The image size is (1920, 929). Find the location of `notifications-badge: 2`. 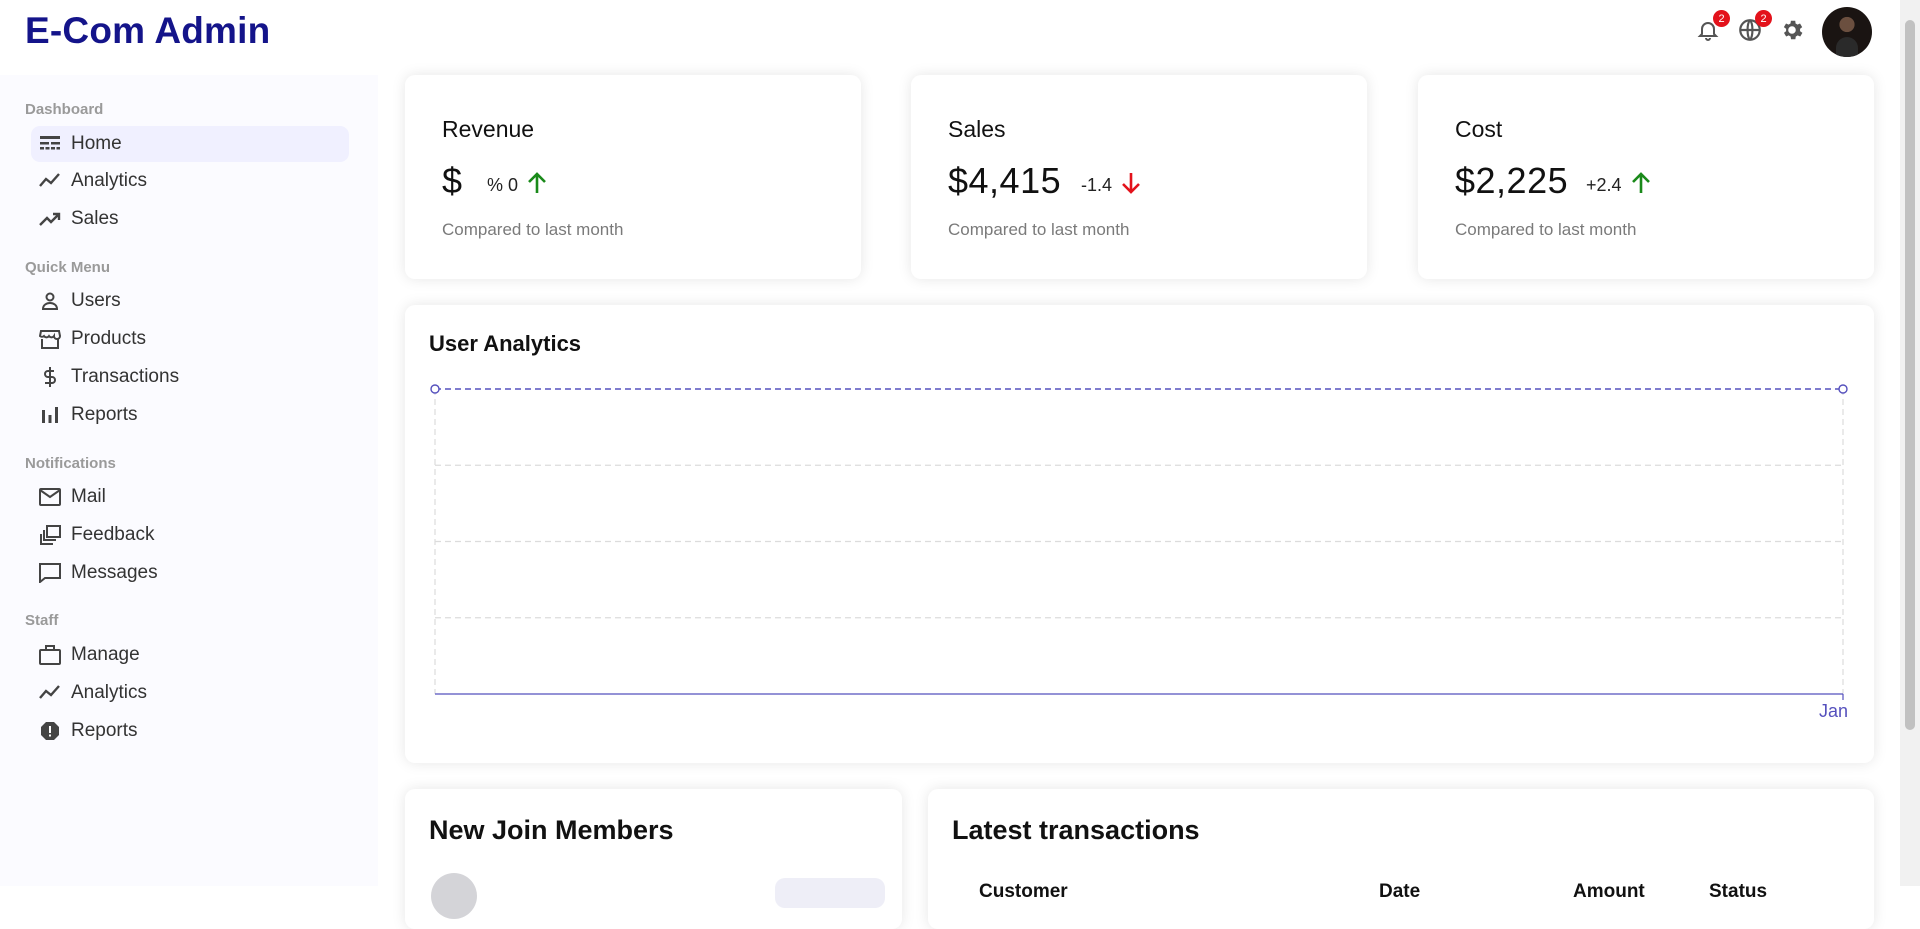

notifications-badge: 2 is located at coordinates (1721, 18).